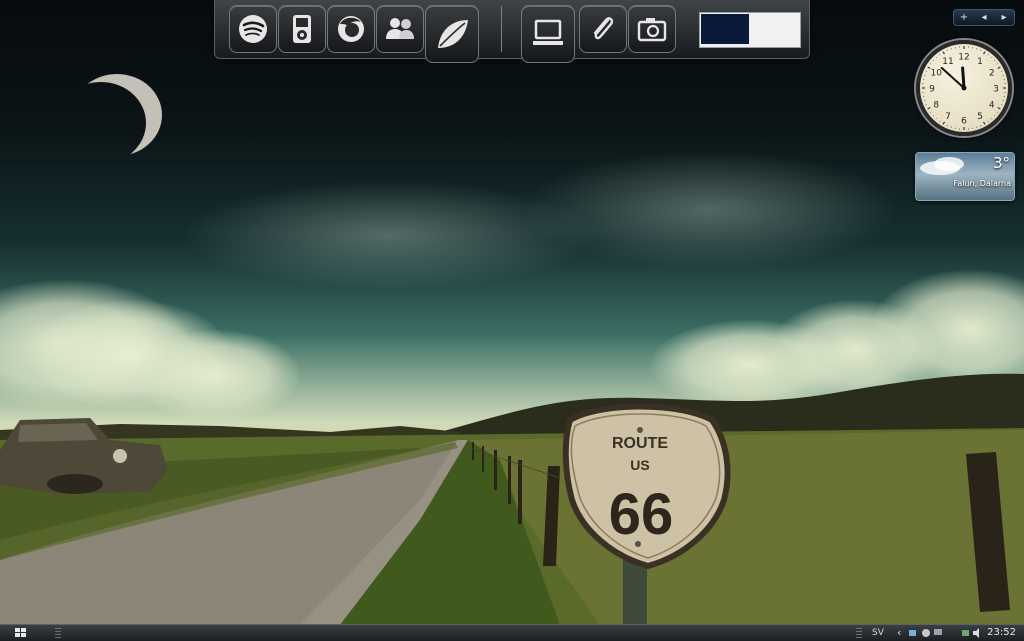 Image resolution: width=1024 pixels, height=641 pixels. What do you see at coordinates (953, 78) in the screenshot?
I see `clock-minute-hand` at bounding box center [953, 78].